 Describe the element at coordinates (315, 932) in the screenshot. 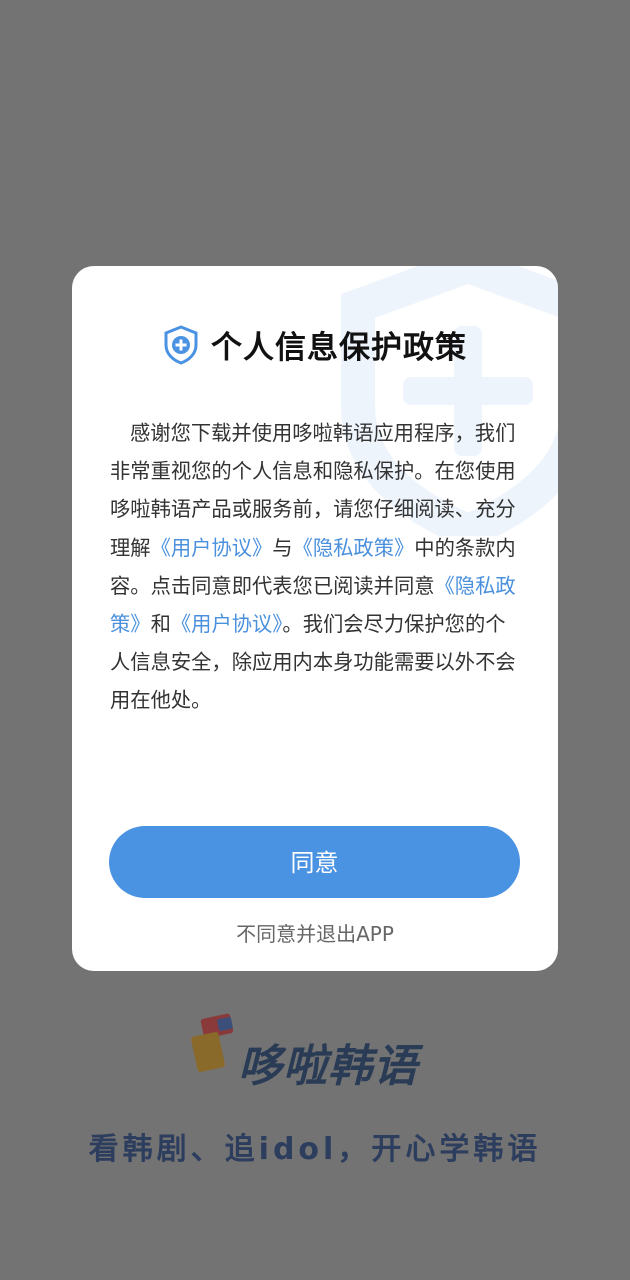

I see `disagree-exit-link: 不同意并退出APP` at that location.